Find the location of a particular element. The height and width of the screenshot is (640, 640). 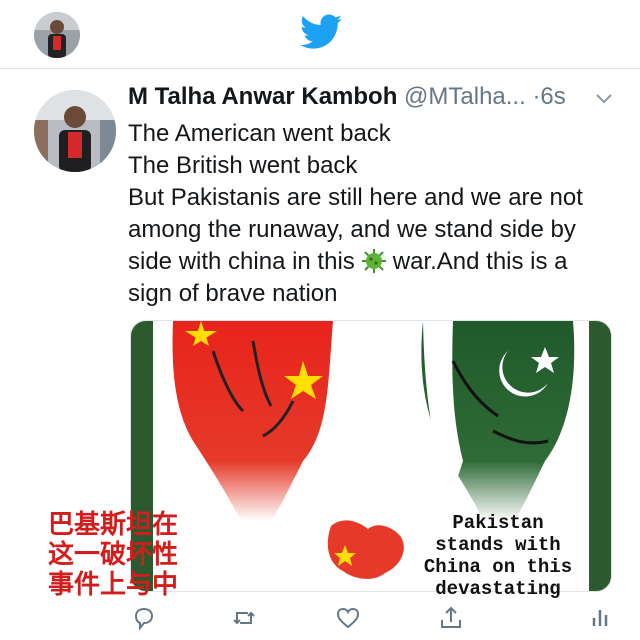

media-chinese-caption: 巴基斯坦在 这一破坏性 事件上与中 is located at coordinates (113, 555).